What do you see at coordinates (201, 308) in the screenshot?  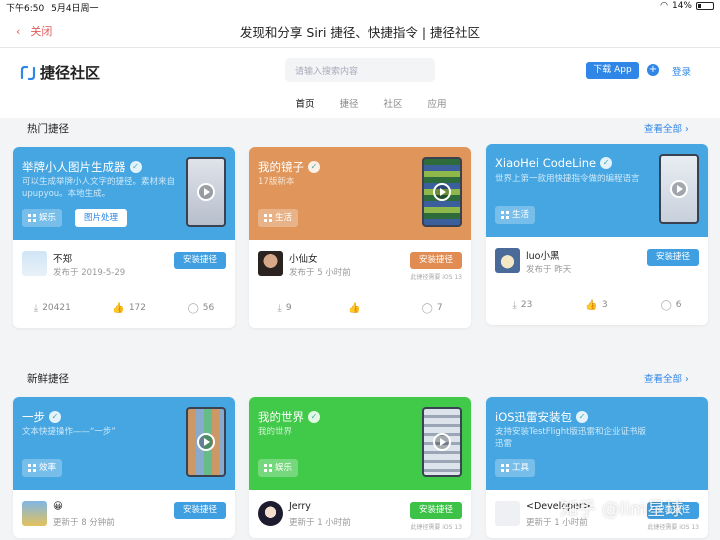 I see `comments-stat: ◯ 56` at bounding box center [201, 308].